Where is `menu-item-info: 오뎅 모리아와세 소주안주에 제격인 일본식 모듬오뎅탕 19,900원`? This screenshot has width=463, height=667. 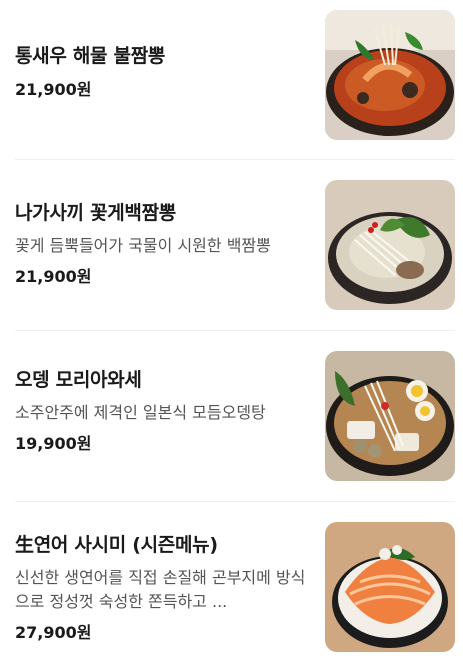
menu-item-info: 오뎅 모리아와세 소주안주에 제격인 일본식 모듬오뎅탕 19,900원 is located at coordinates (170, 403).